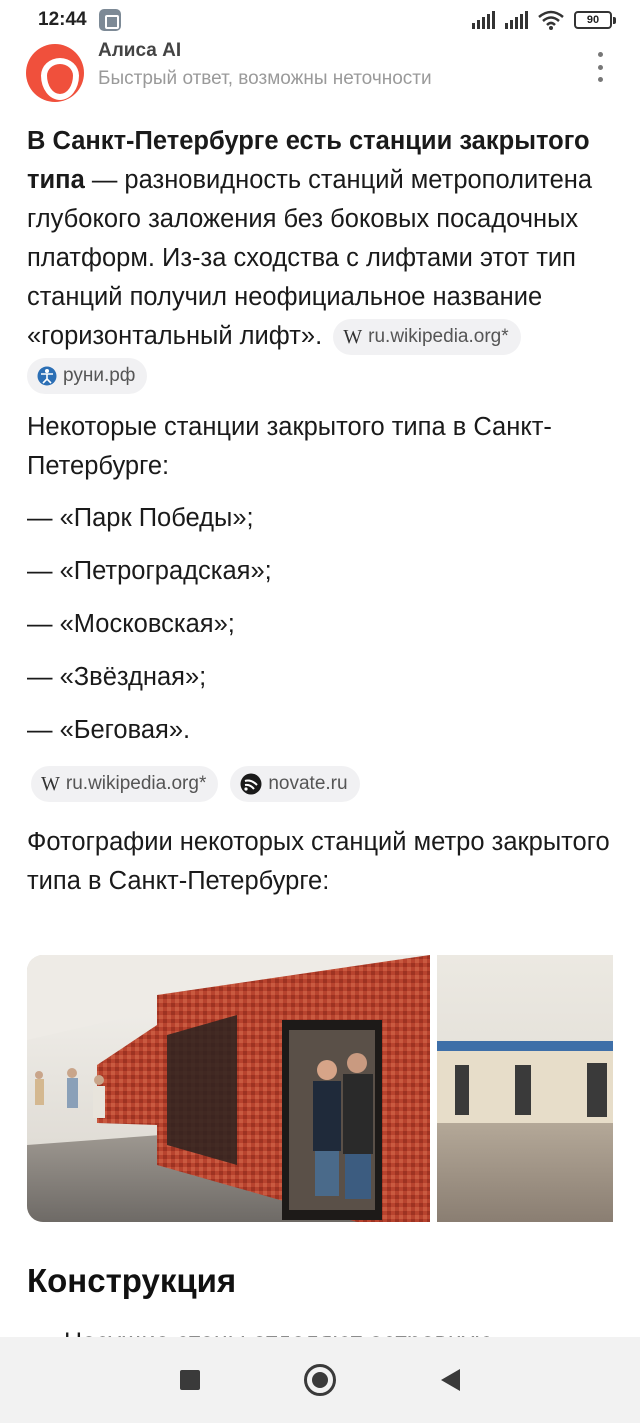 This screenshot has width=640, height=1423. I want to click on header-title: Алиса AI, so click(140, 51).